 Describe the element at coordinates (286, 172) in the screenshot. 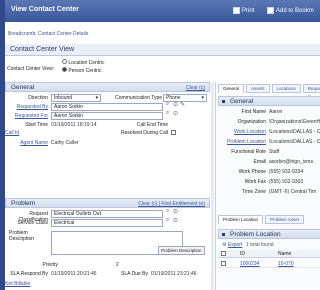

I see `detail-value: (555) 932-9334` at that location.